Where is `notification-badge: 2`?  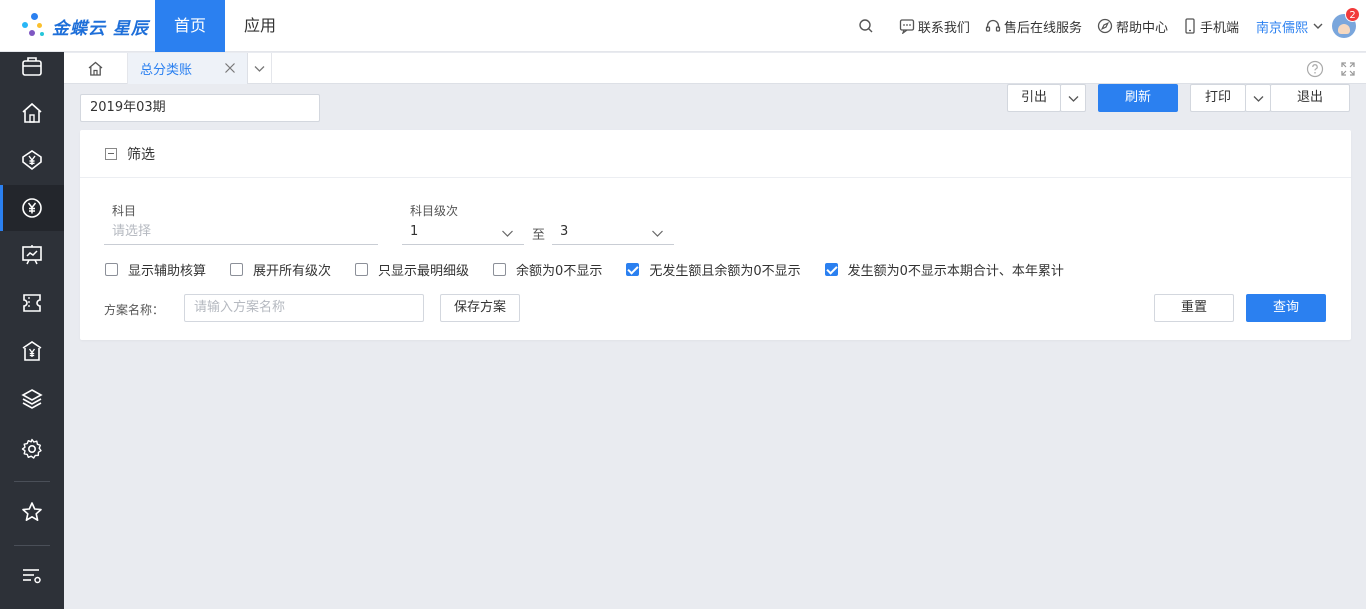
notification-badge: 2 is located at coordinates (1352, 14).